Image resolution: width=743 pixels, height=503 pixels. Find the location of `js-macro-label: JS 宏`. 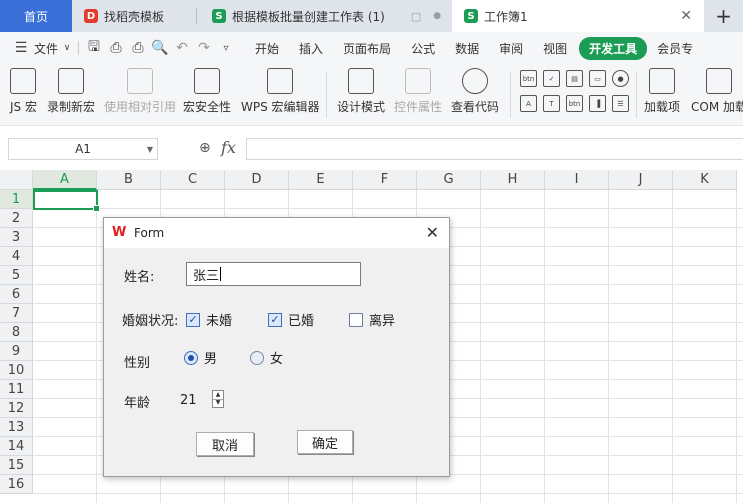

js-macro-label: JS 宏 is located at coordinates (23, 107).